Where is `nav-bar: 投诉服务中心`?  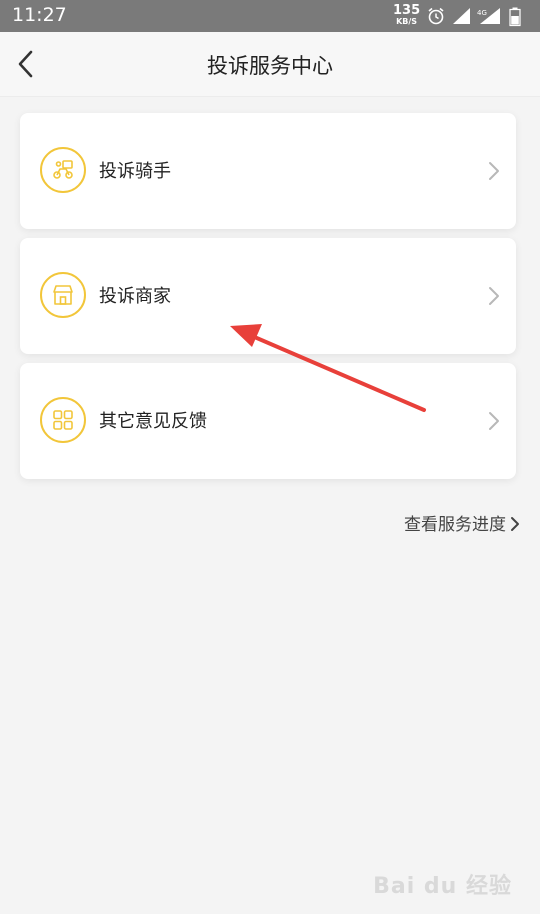 nav-bar: 投诉服务中心 is located at coordinates (270, 64).